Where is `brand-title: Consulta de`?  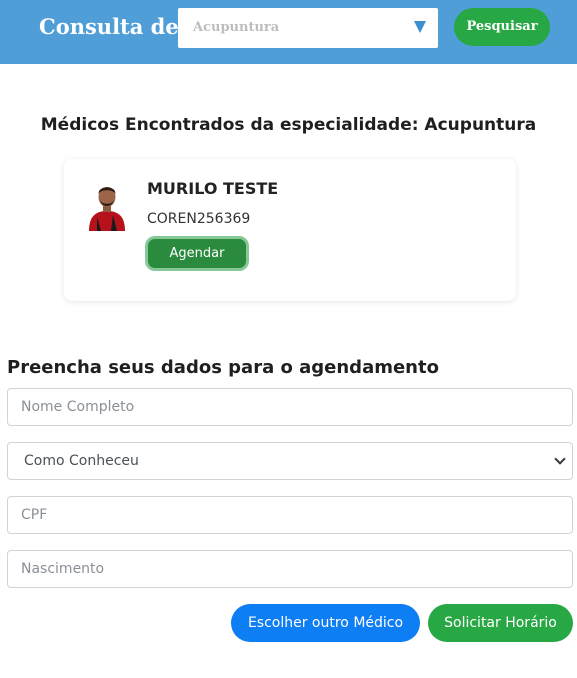 brand-title: Consulta de is located at coordinates (109, 26).